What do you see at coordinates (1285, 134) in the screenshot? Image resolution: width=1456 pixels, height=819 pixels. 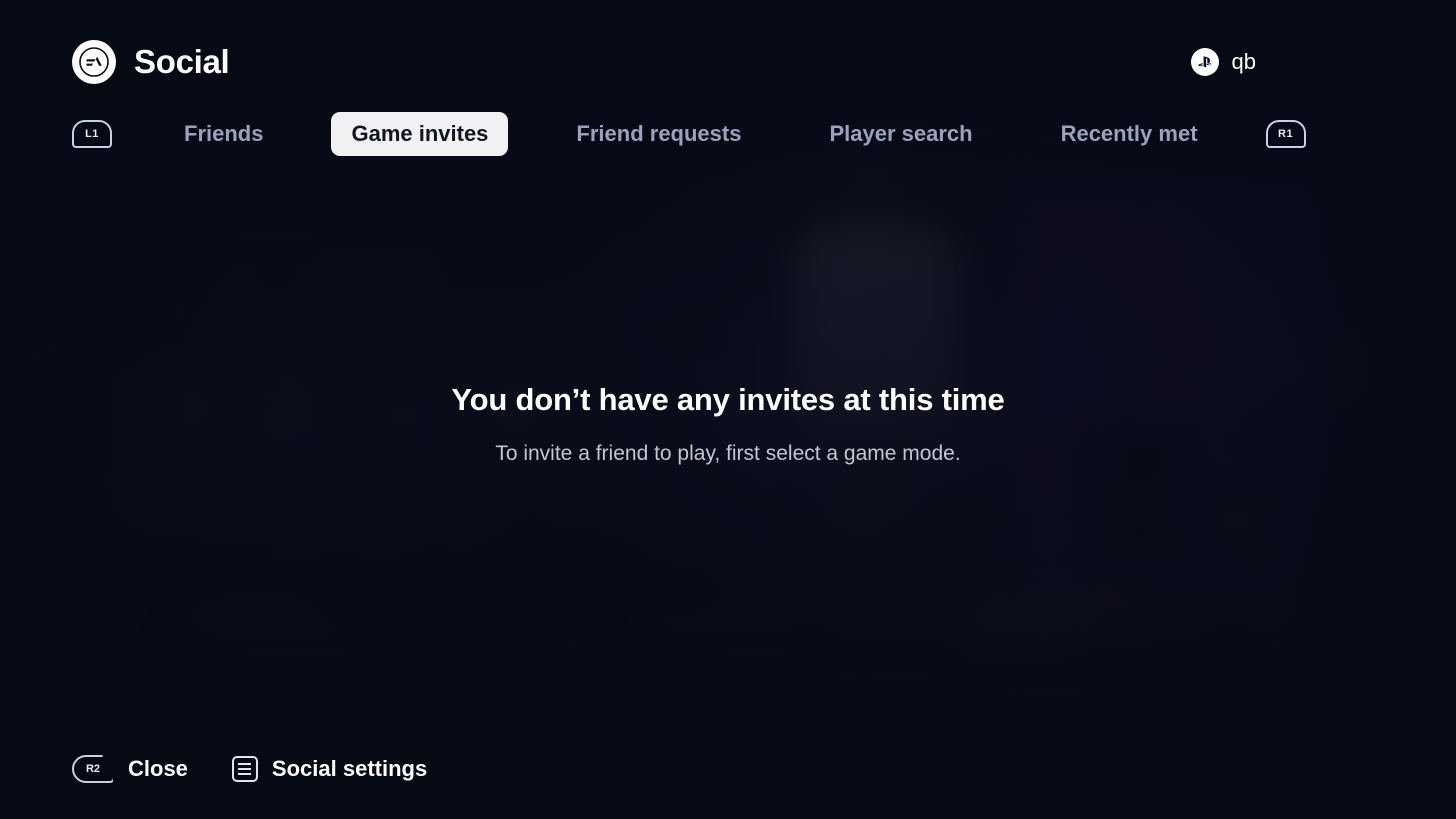 I see `r1-bumper-icon: R1` at bounding box center [1285, 134].